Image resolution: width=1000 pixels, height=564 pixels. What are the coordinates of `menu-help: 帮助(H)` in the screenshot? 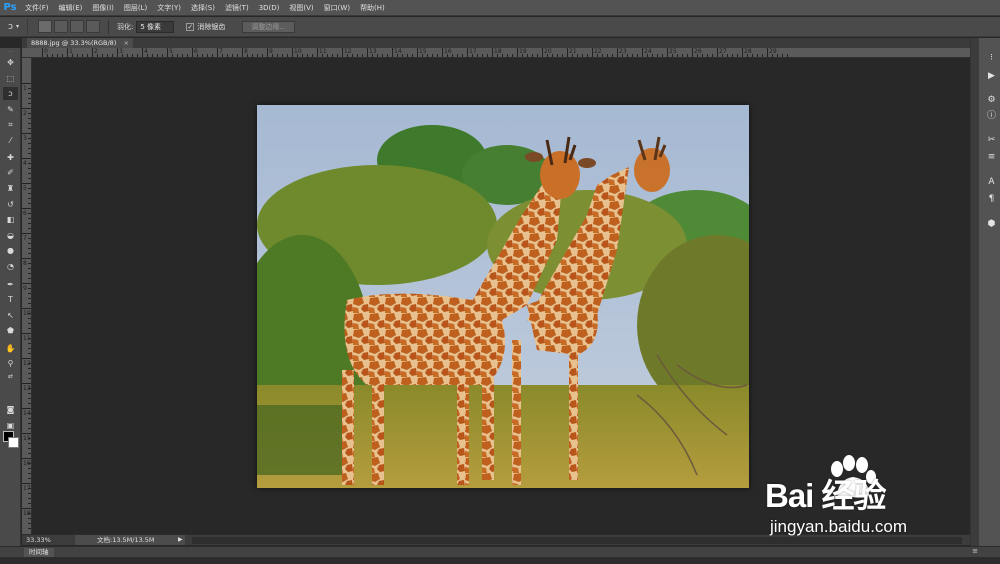 It's located at (372, 8).